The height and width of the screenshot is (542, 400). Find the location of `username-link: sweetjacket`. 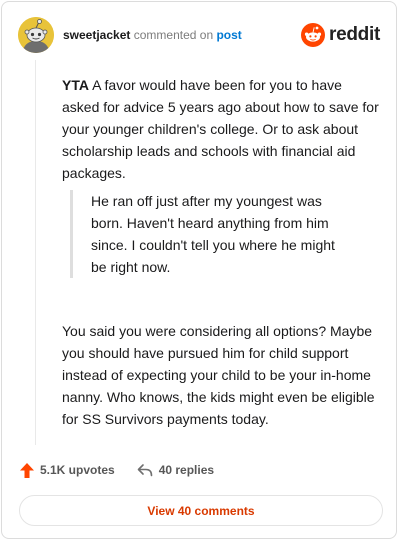

username-link: sweetjacket is located at coordinates (96, 35).